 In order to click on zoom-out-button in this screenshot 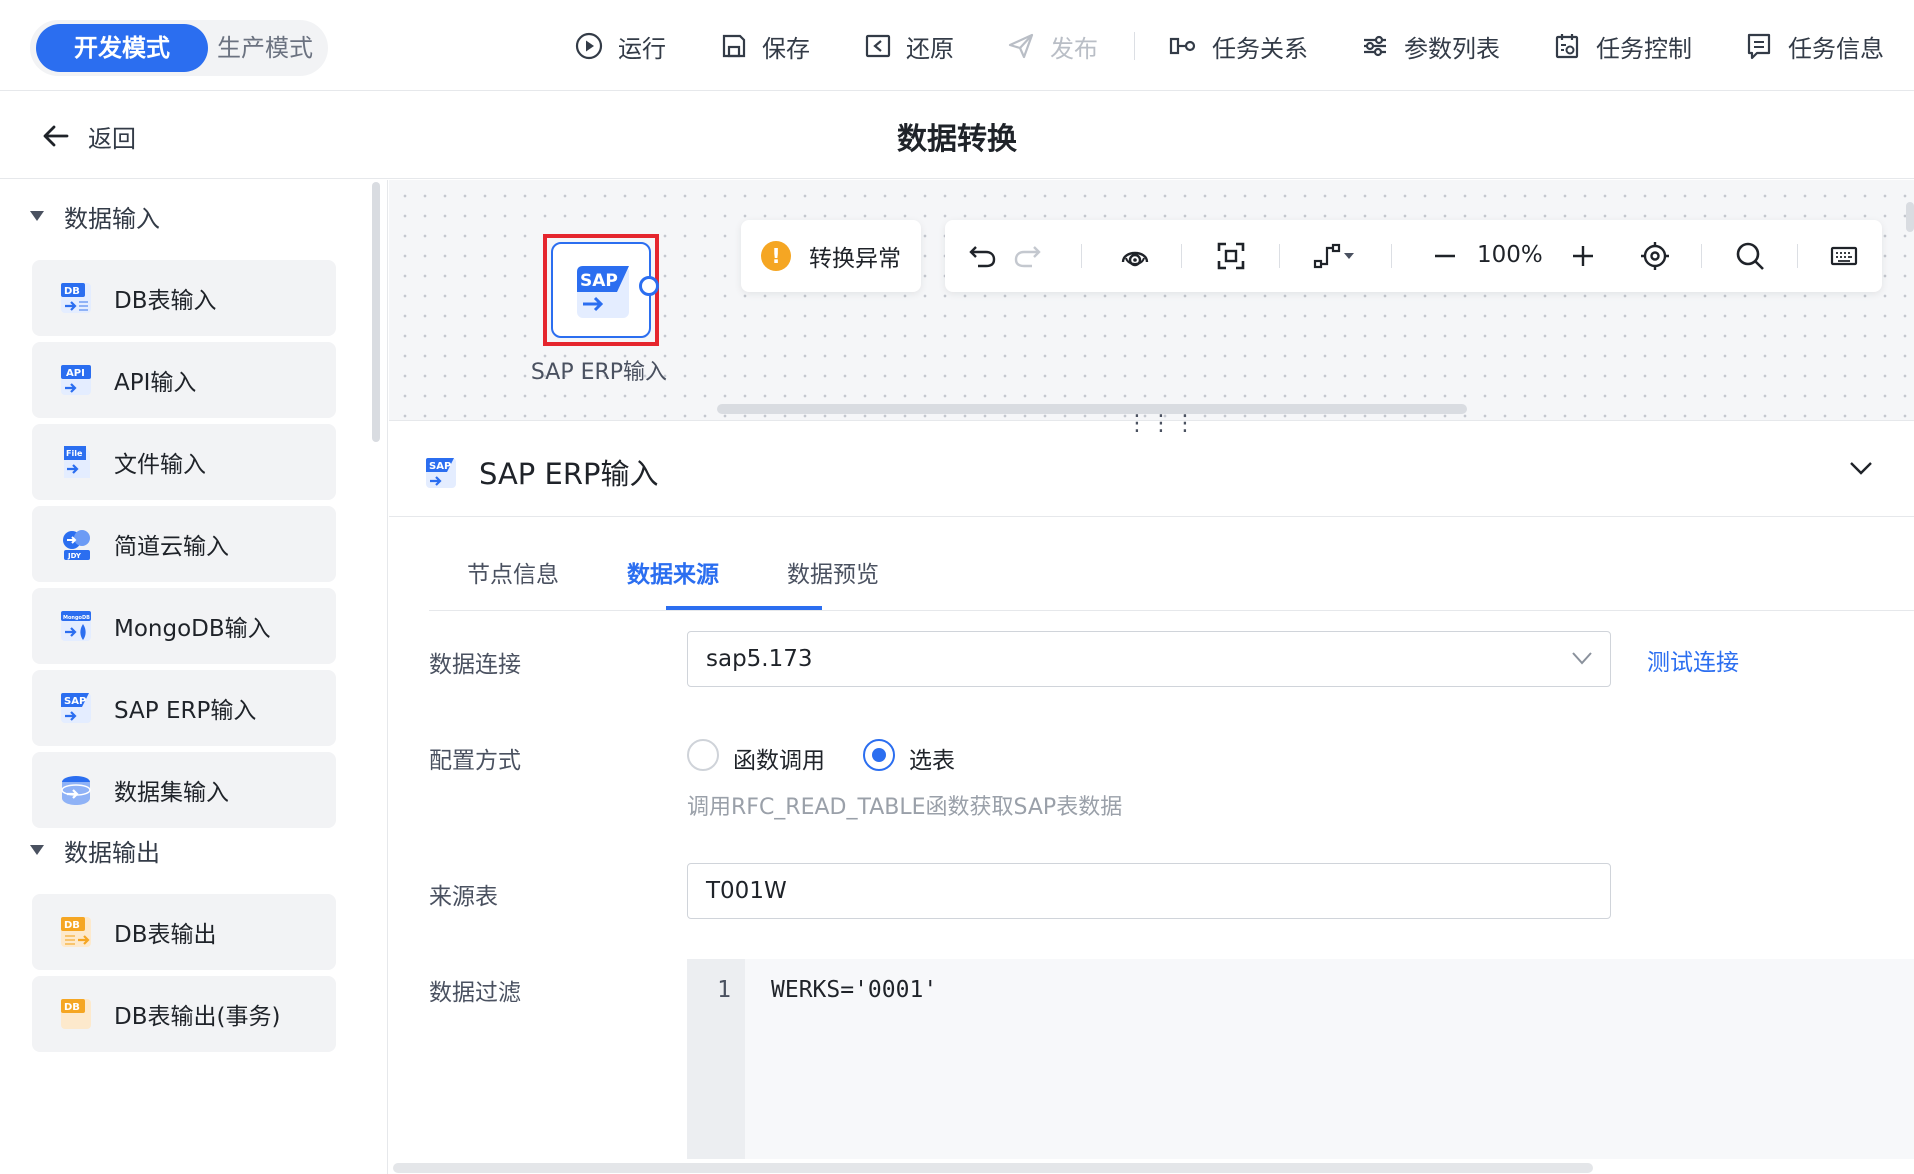, I will do `click(1445, 256)`.